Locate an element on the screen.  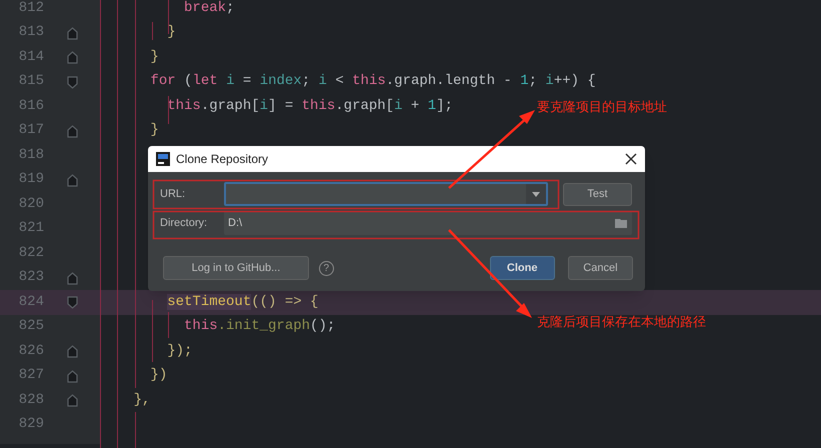
line-number: 821 is located at coordinates (31, 228).